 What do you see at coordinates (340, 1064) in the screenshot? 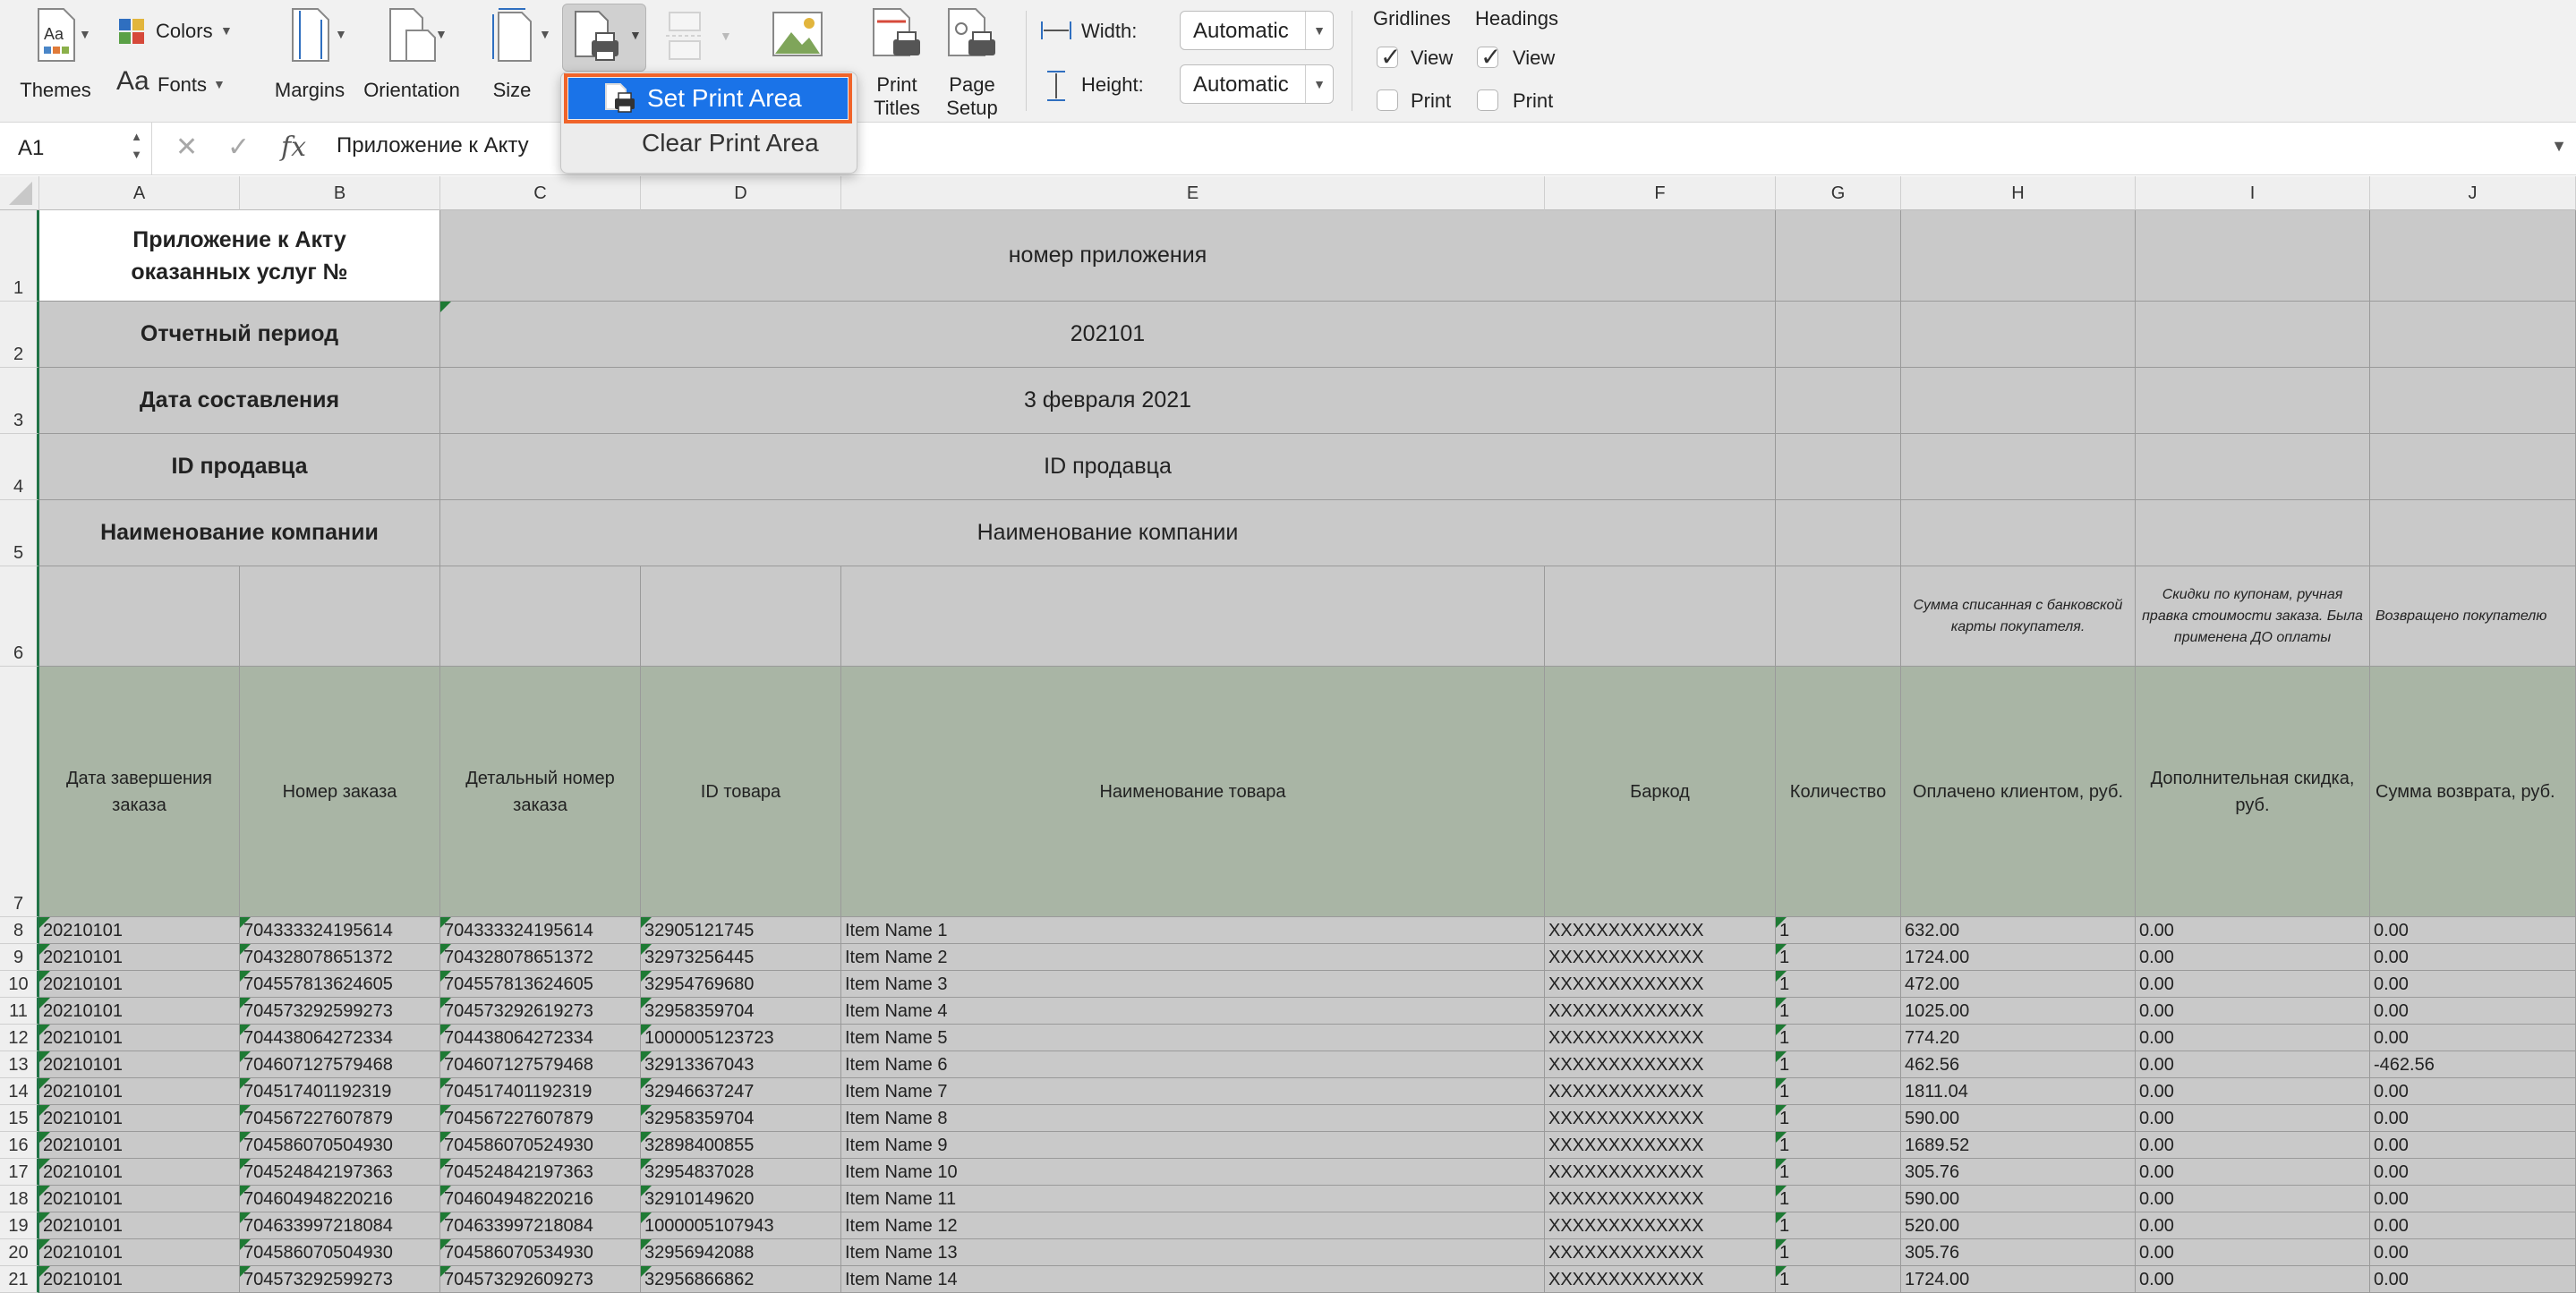
I see `table-cell-b: 704607127579468` at bounding box center [340, 1064].